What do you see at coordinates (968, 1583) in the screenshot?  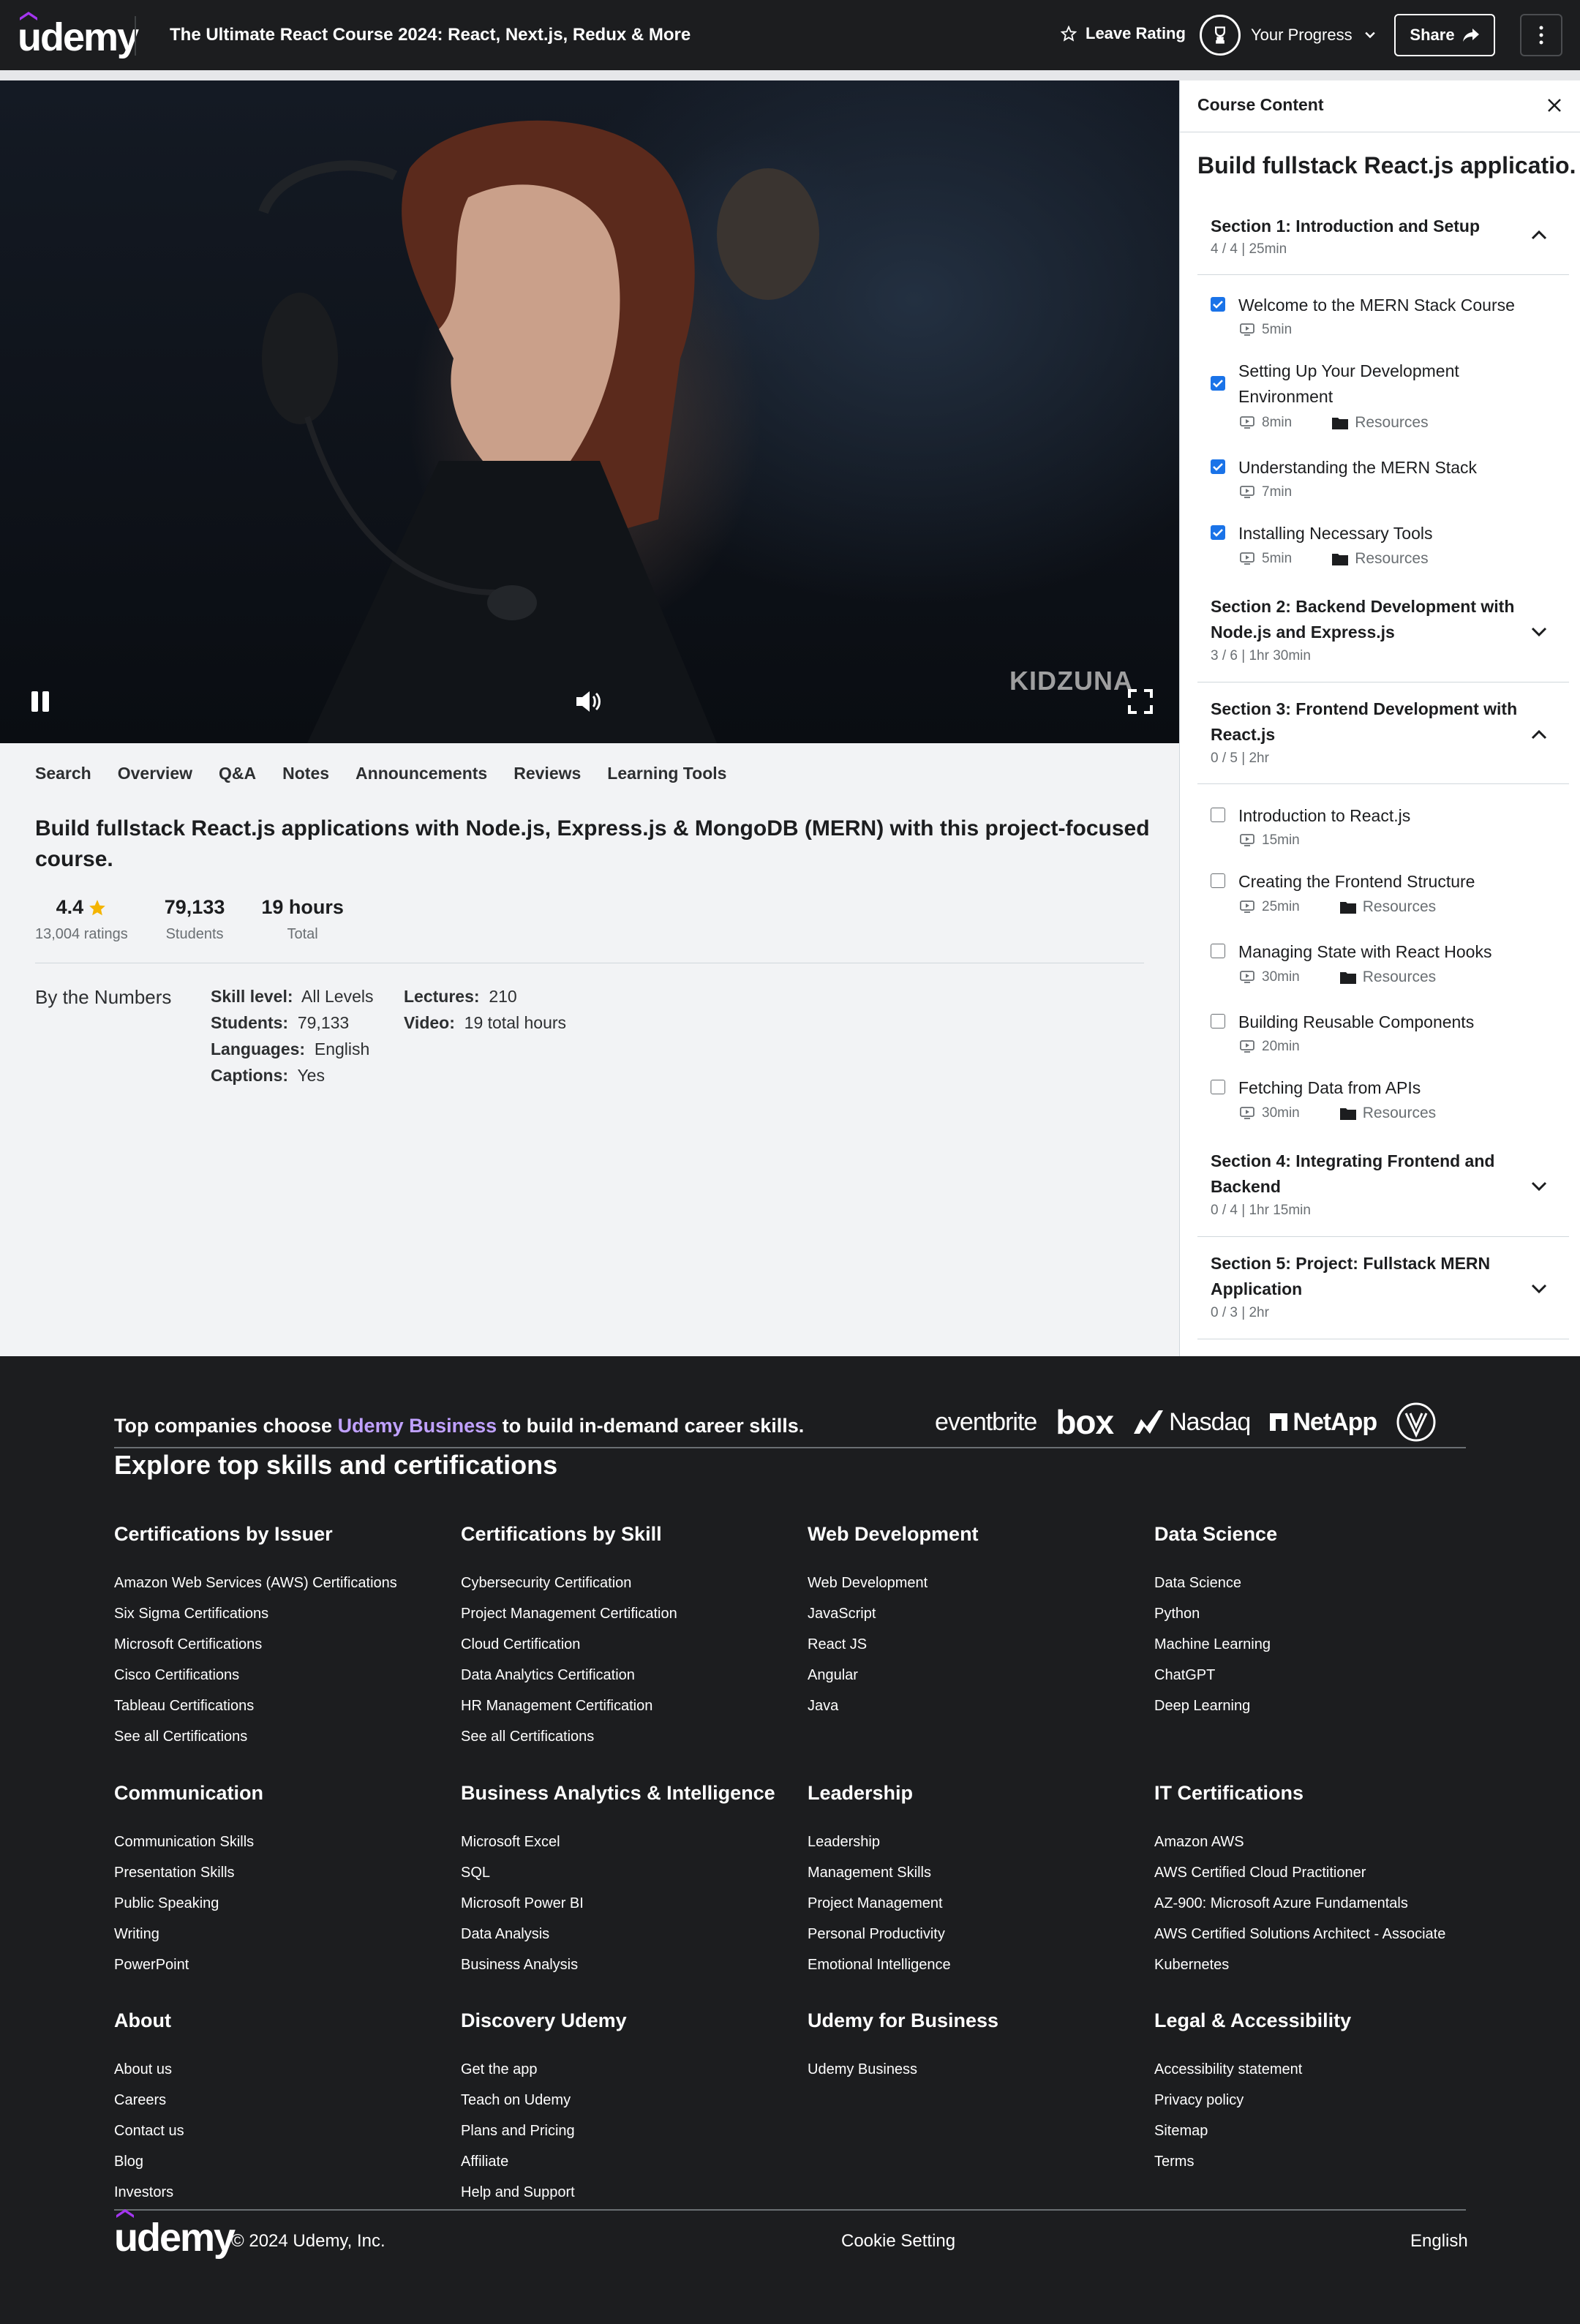 I see `footer-link: Web Development` at bounding box center [968, 1583].